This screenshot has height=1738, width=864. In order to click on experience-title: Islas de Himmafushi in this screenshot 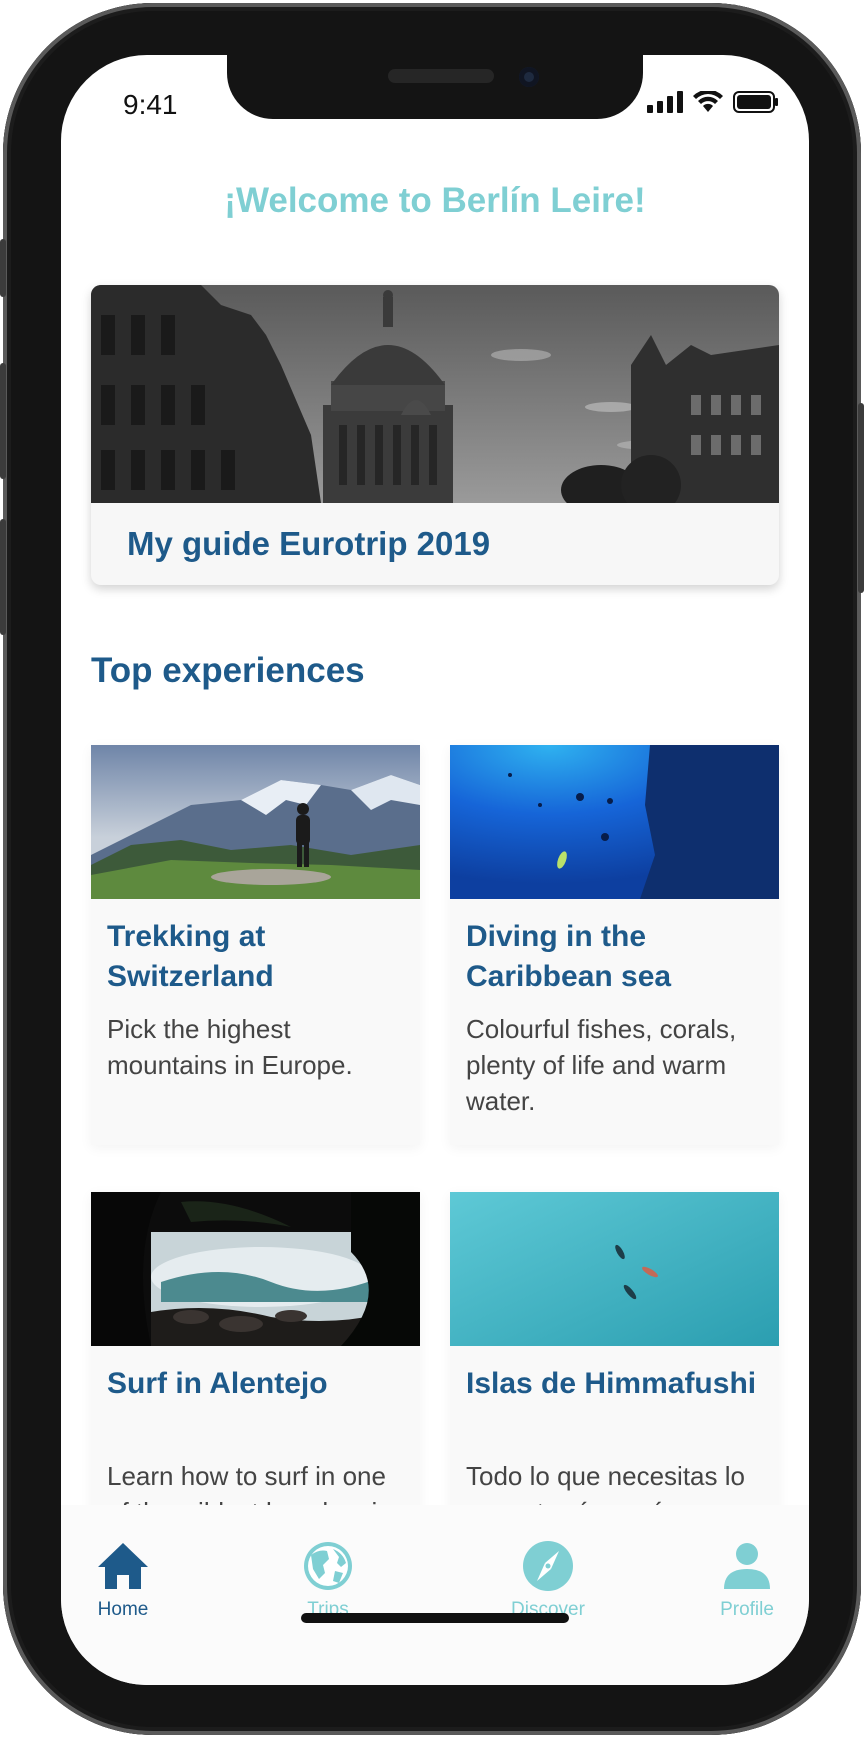, I will do `click(611, 1383)`.